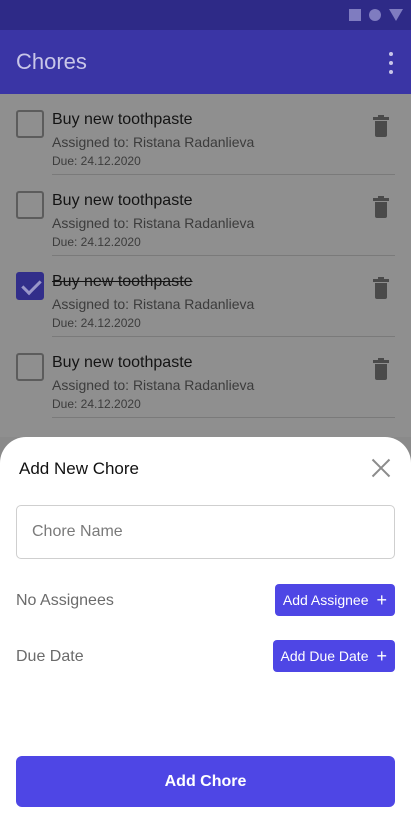 This screenshot has width=411, height=823. I want to click on add-assignee-button: Add Assignee +, so click(334, 600).